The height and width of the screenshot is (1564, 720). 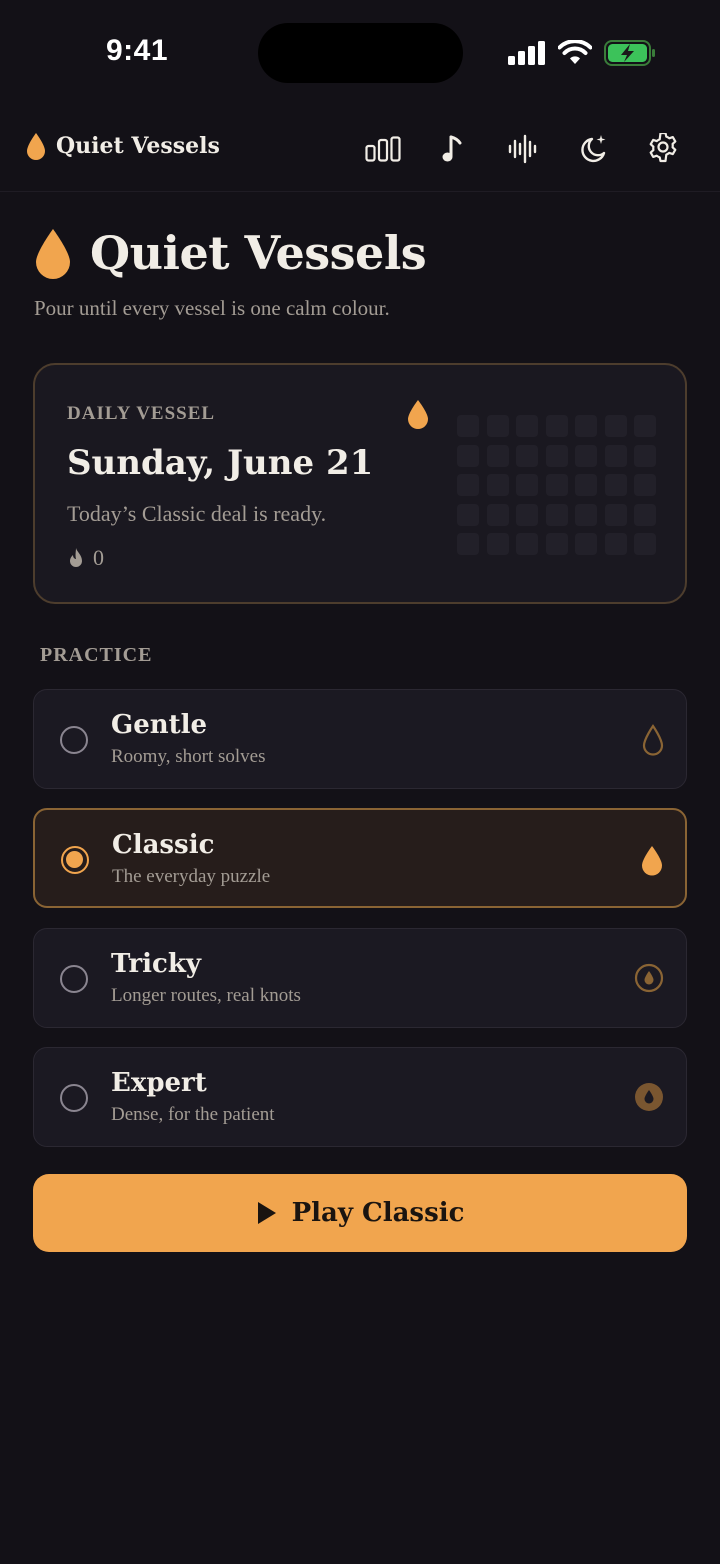 I want to click on theme-button, so click(x=593, y=149).